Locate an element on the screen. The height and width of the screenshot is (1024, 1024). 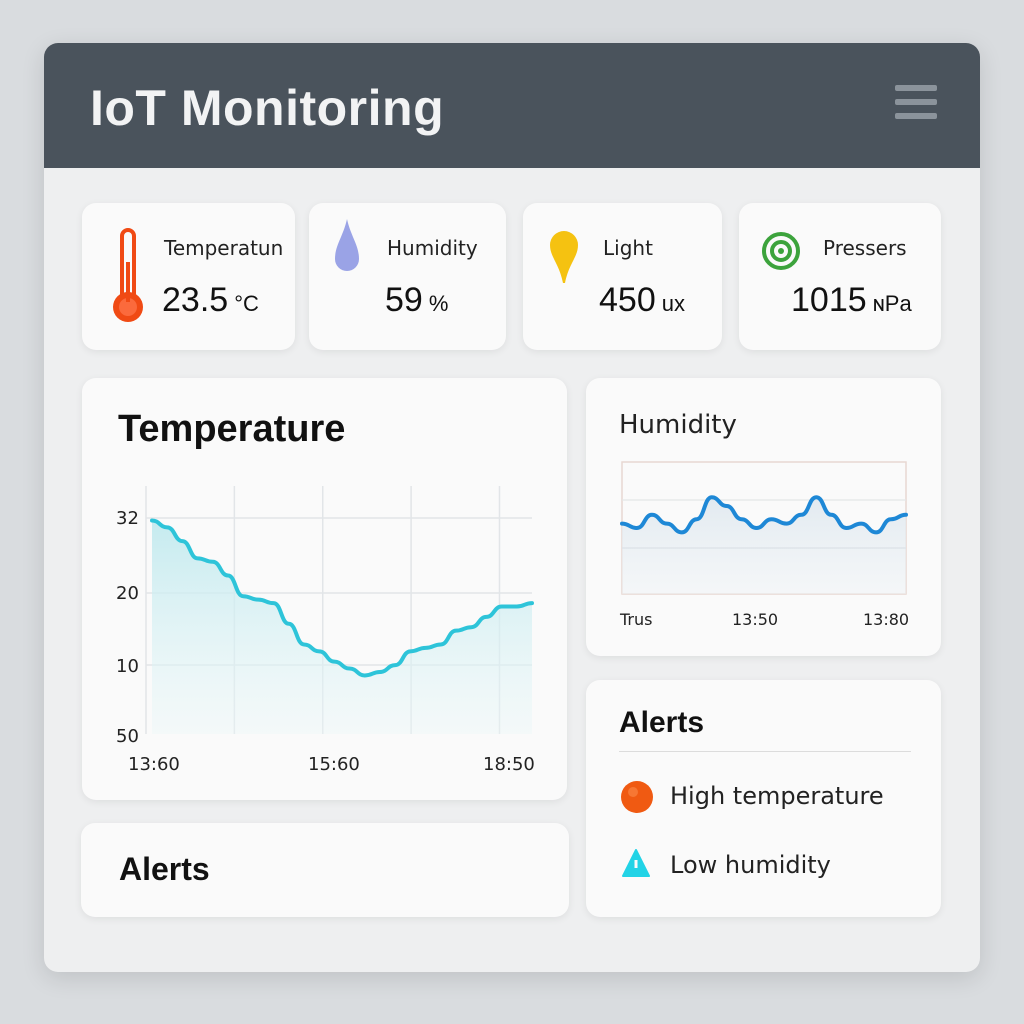
alerts-panel-right: Alerts High temperature Low humidity is located at coordinates (763, 798).